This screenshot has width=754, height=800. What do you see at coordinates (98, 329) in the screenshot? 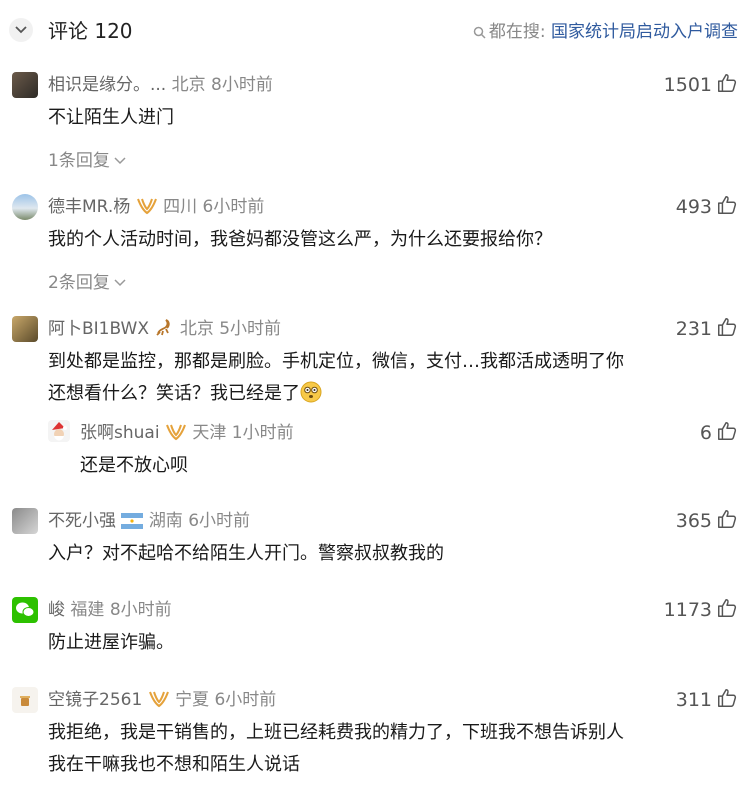
I see `username: 阿卜BI1BWX` at bounding box center [98, 329].